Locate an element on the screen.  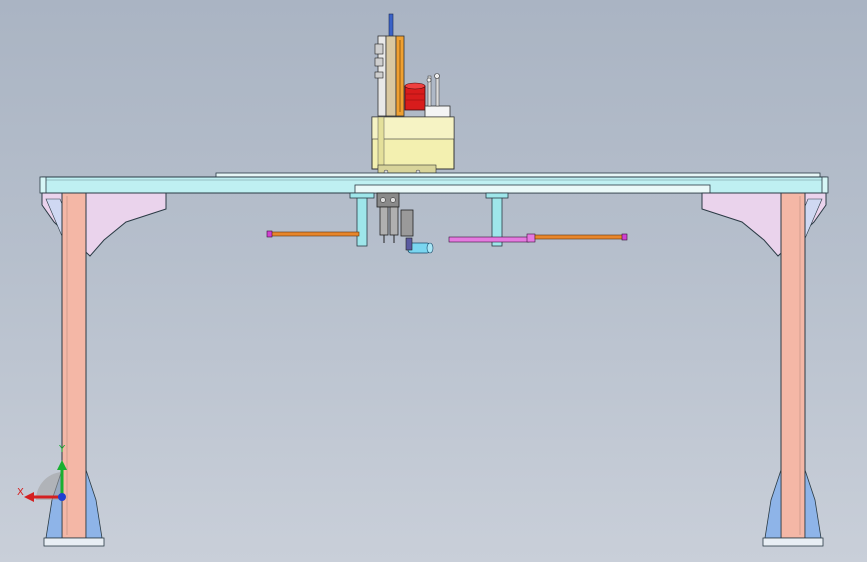
main-beam is located at coordinates (434, 183).